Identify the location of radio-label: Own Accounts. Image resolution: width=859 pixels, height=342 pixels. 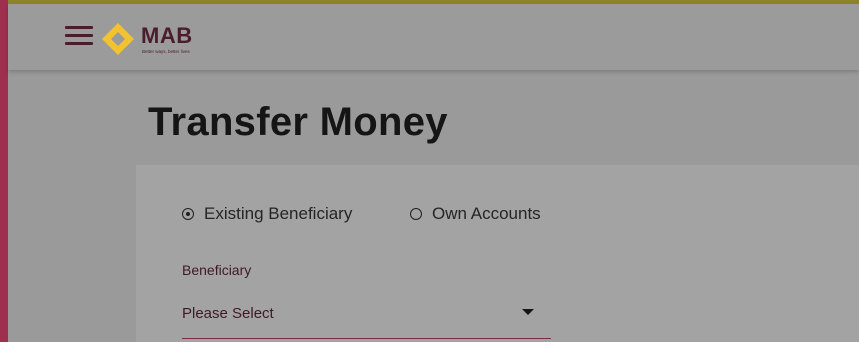
(486, 213).